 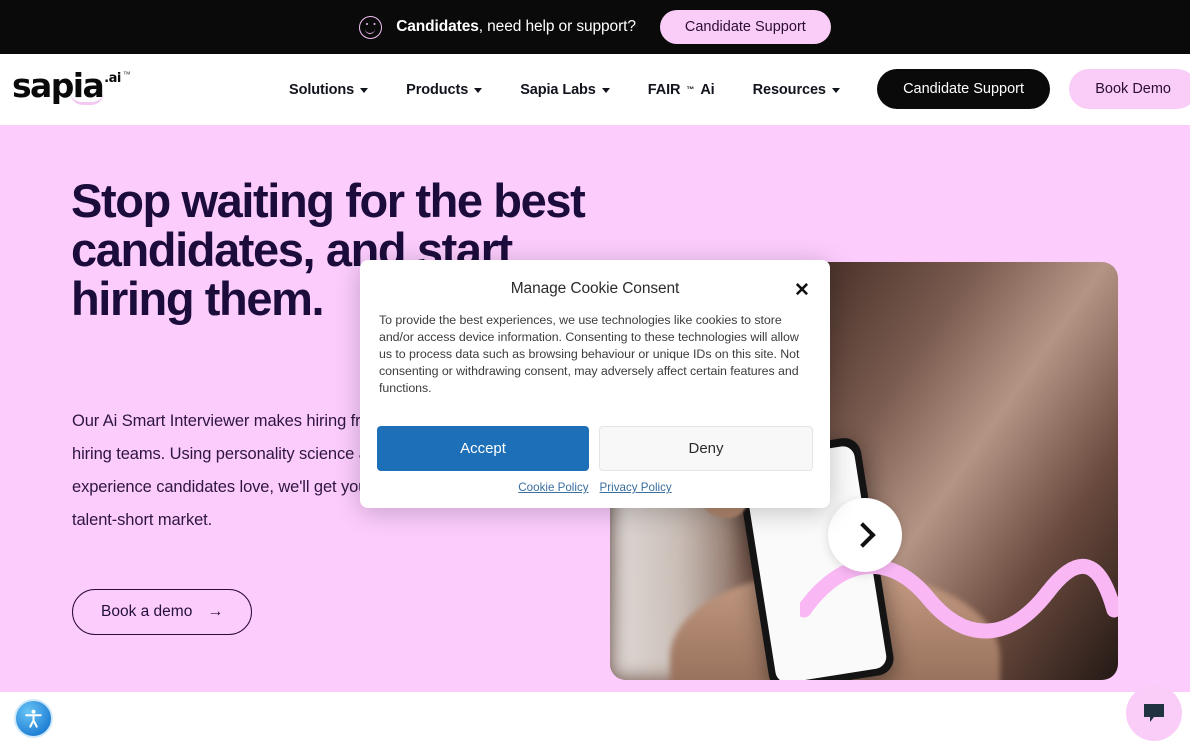 I want to click on nav-item-sapia-labs: Sapia Labs, so click(x=565, y=90).